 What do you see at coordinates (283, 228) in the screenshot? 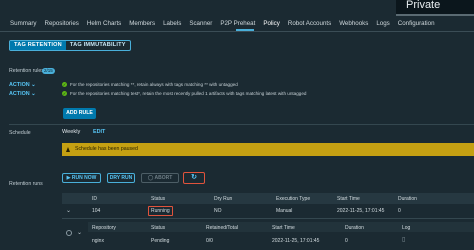
I see `subcol-start-time: Start Time` at bounding box center [283, 228].